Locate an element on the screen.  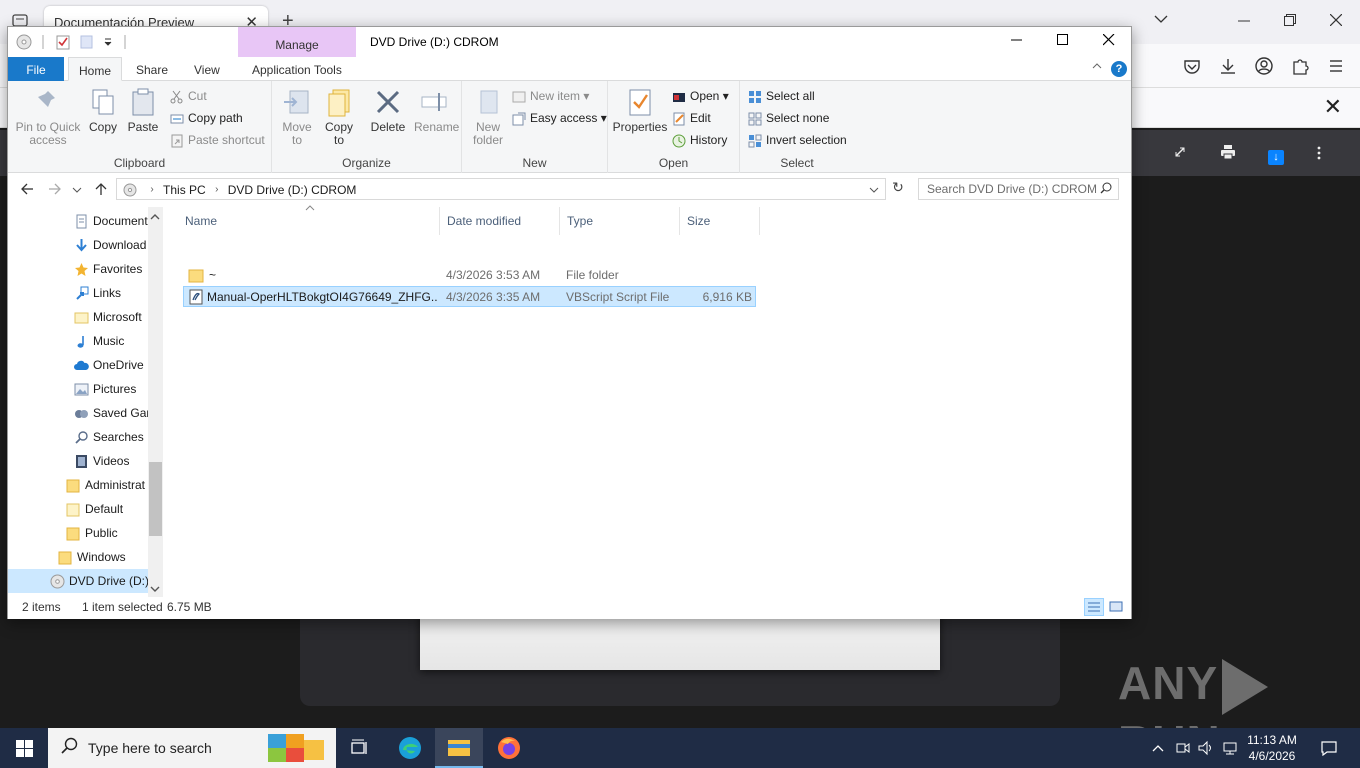
column-size: Size is located at coordinates (720, 221).